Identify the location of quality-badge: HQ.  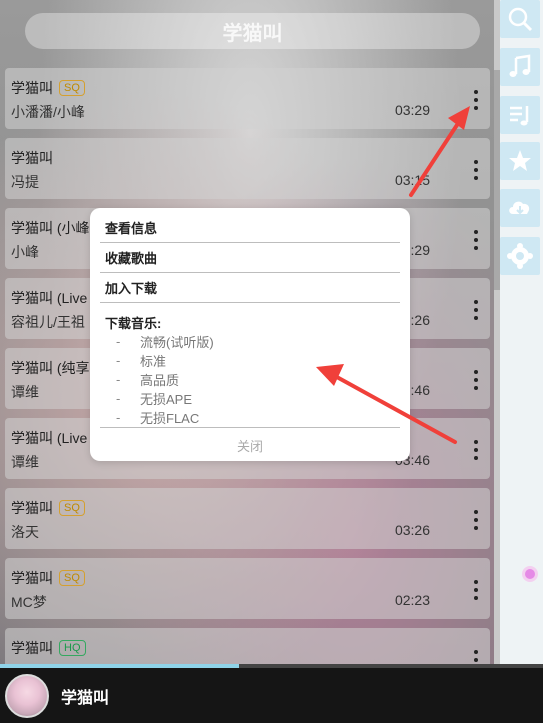
(72, 648).